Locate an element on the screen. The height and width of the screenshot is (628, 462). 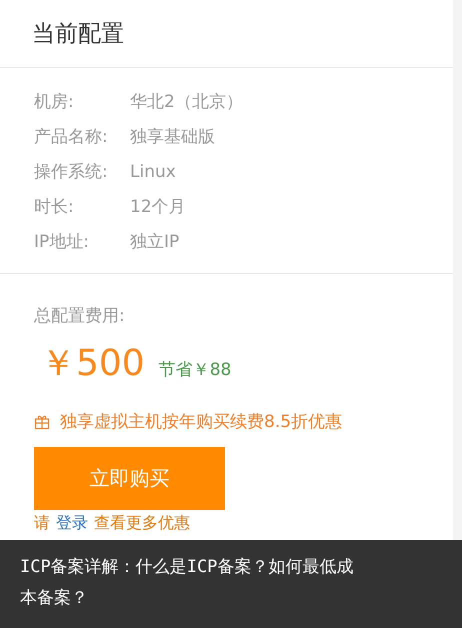
spec-label: 产品名称: is located at coordinates (71, 137).